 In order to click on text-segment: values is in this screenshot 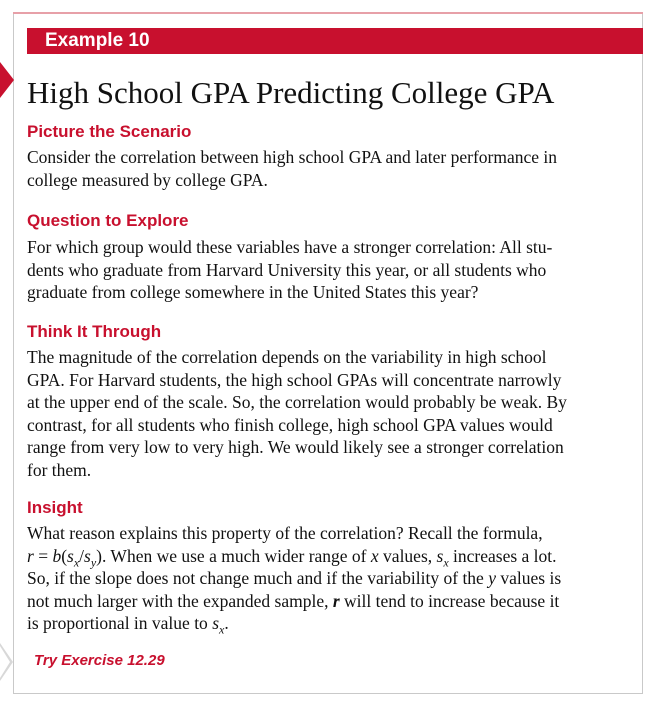, I will do `click(529, 578)`.